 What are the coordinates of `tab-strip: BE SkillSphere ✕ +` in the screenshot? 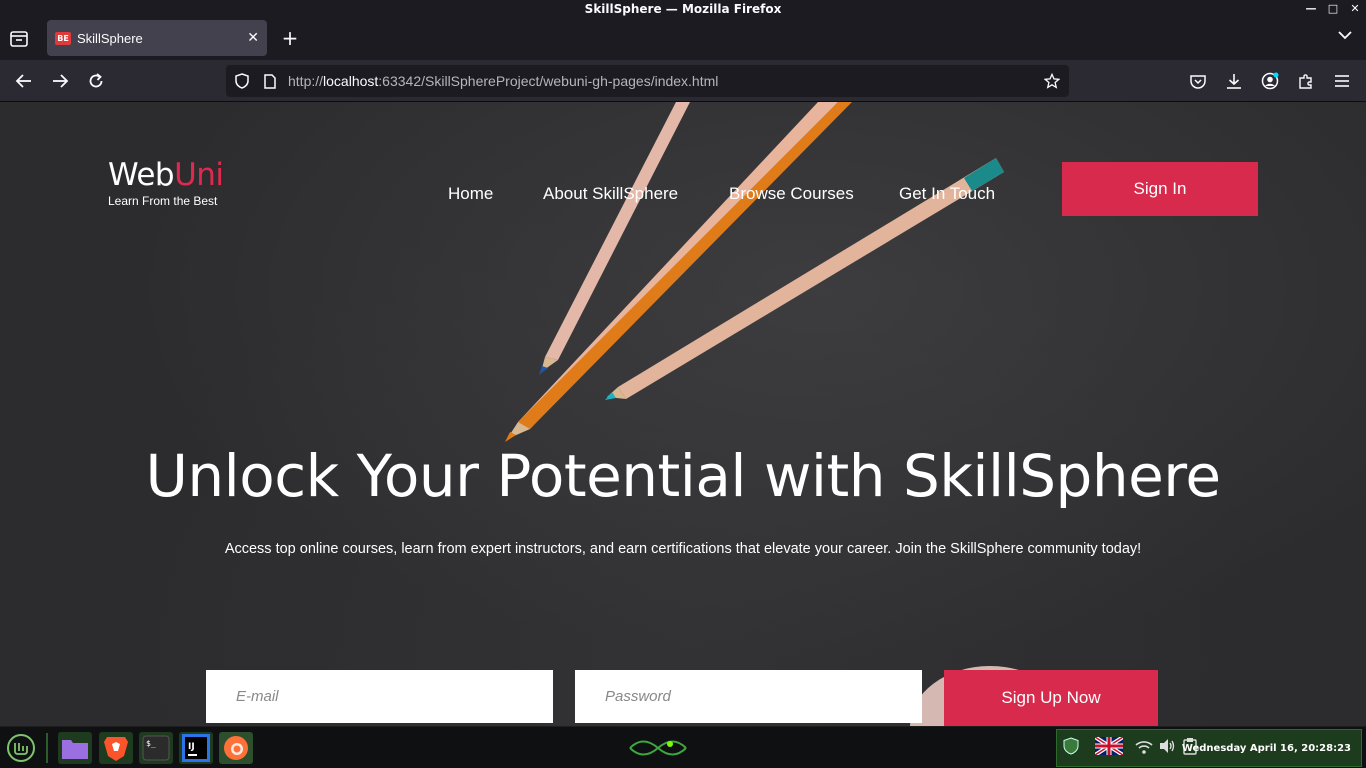 It's located at (683, 39).